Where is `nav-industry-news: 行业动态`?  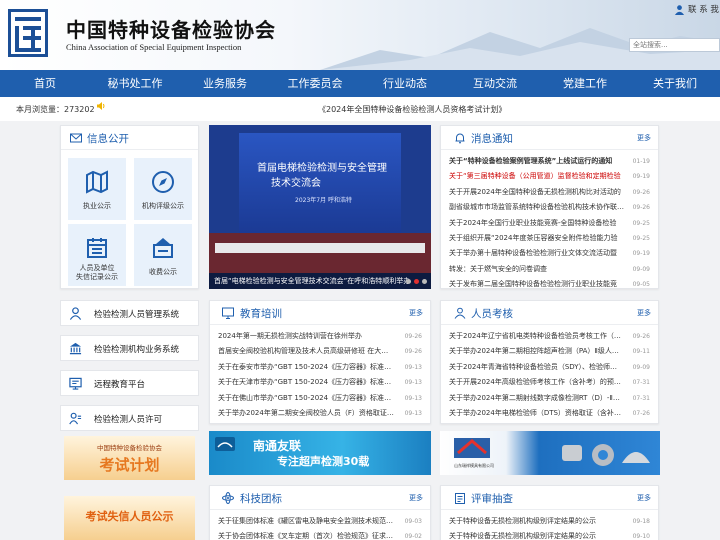
nav-industry-news: 行业动态 is located at coordinates (405, 83).